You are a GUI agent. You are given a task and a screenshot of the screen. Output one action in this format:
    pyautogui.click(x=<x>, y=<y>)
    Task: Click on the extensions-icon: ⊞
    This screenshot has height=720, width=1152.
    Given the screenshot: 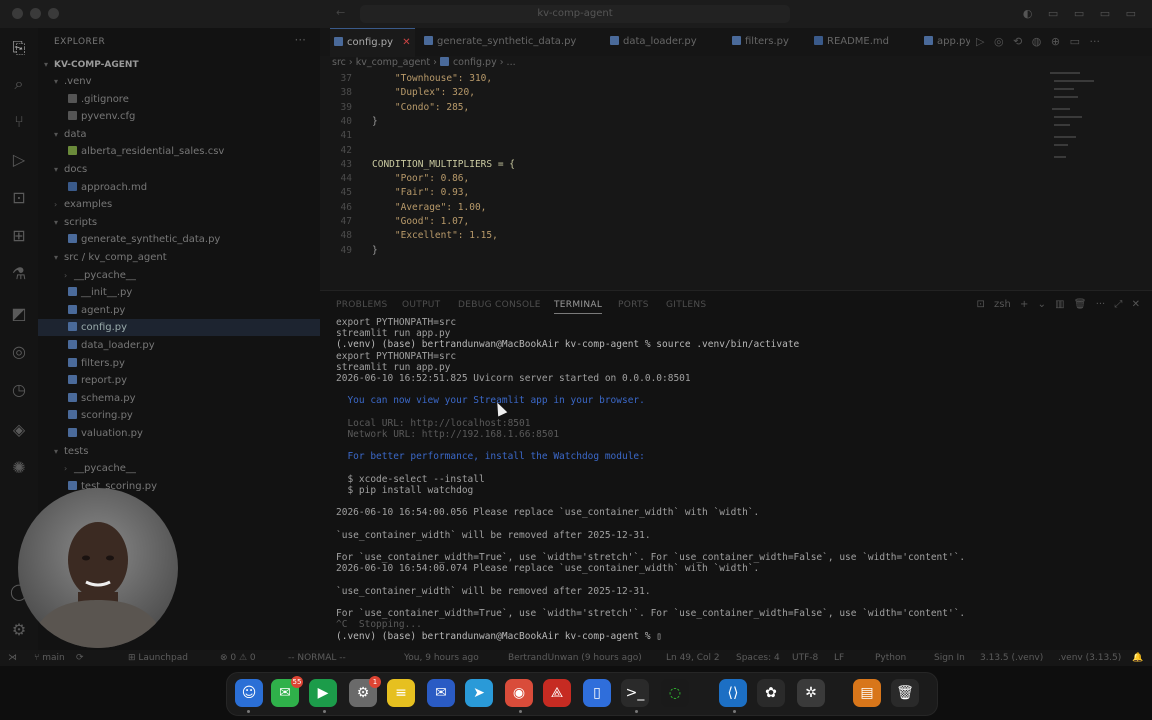 What is the action you would take?
    pyautogui.click(x=19, y=236)
    